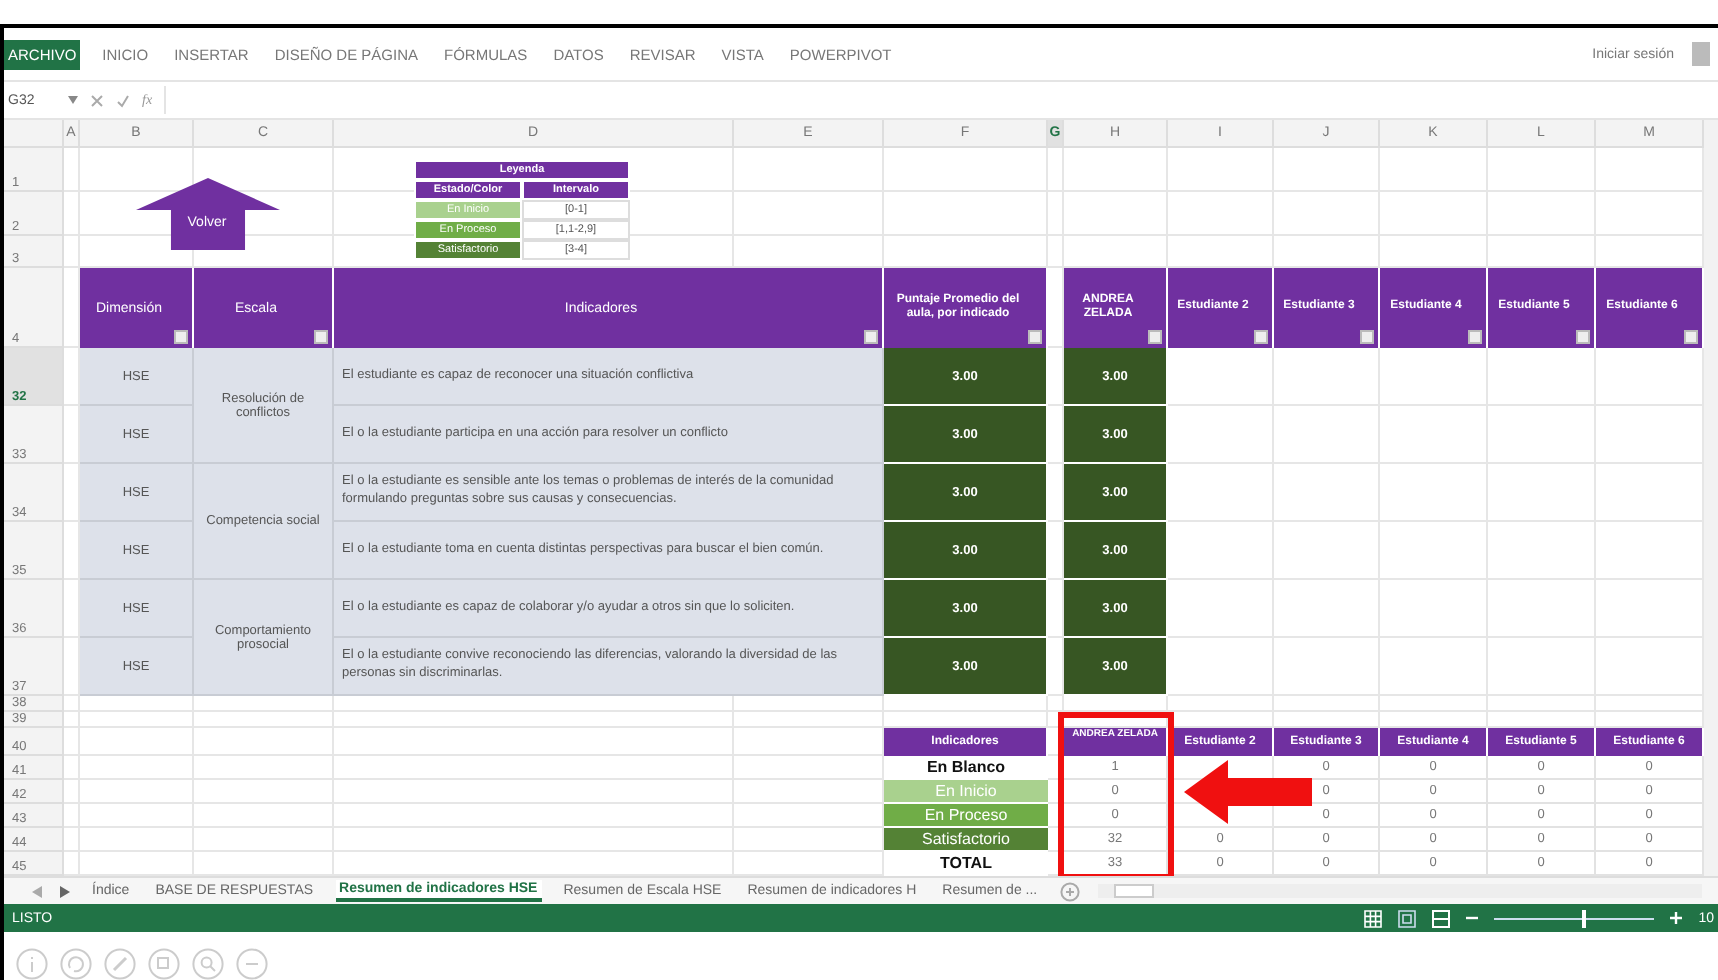 Image resolution: width=1718 pixels, height=980 pixels. What do you see at coordinates (34, 134) in the screenshot?
I see `select-all-button` at bounding box center [34, 134].